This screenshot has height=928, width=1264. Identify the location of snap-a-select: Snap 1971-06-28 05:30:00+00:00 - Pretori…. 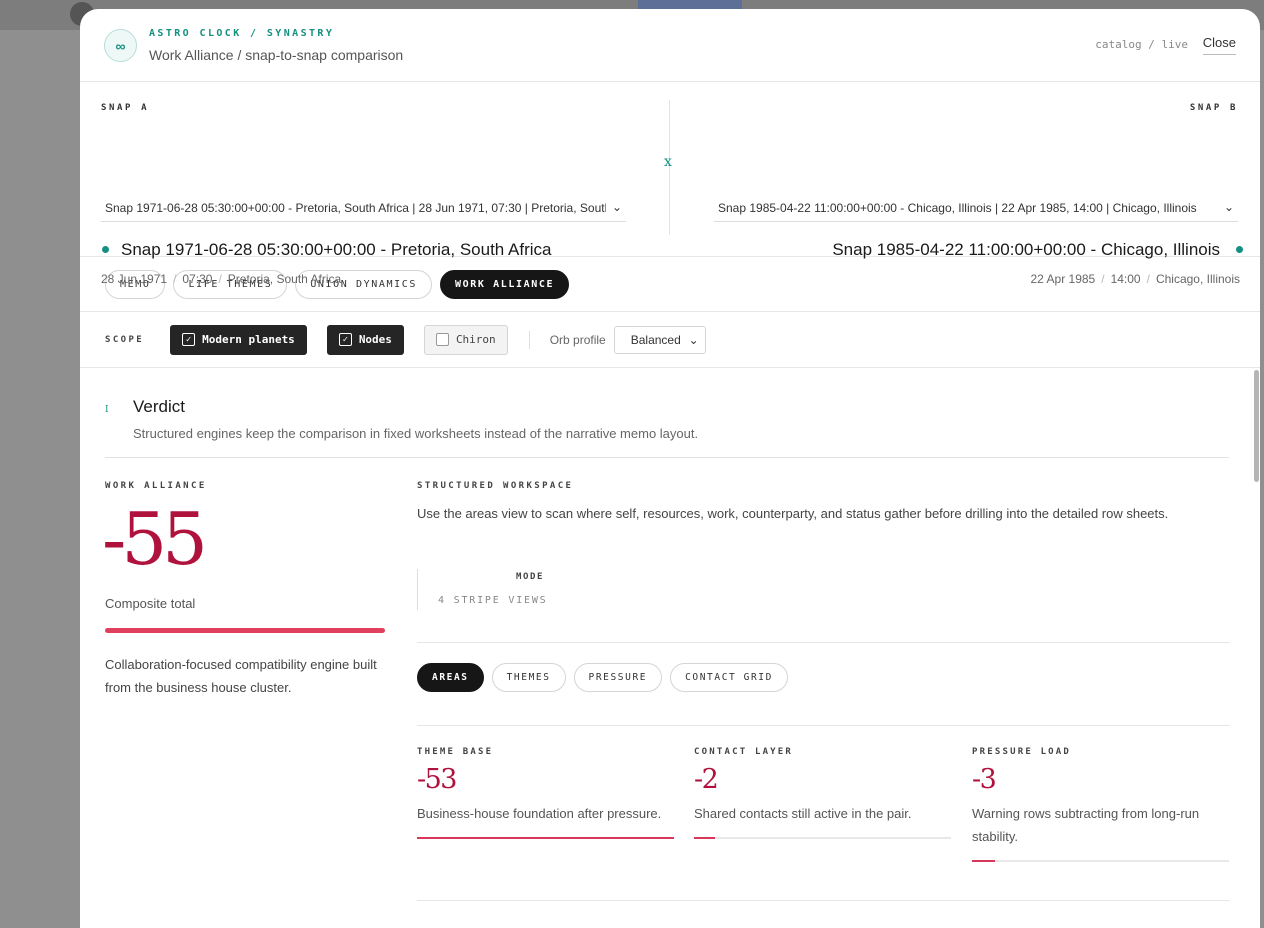
(363, 208).